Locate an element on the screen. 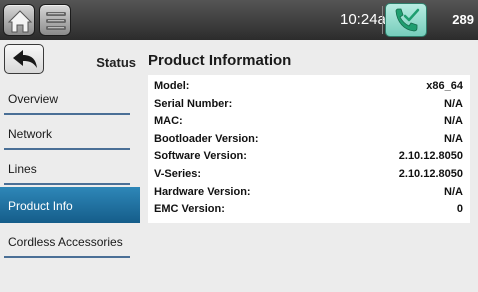 This screenshot has width=478, height=292. back-arrow-icon is located at coordinates (25, 59).